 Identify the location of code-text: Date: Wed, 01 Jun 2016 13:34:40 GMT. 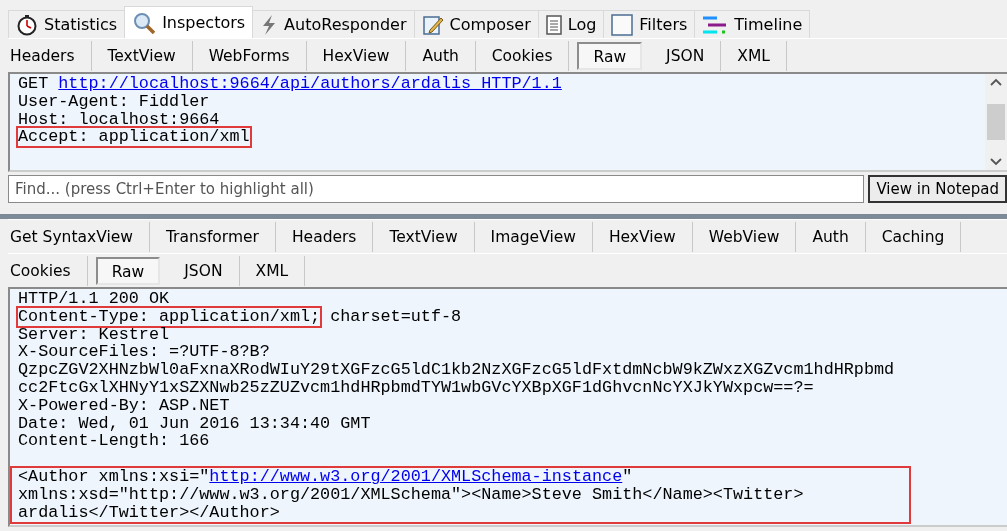
(194, 423).